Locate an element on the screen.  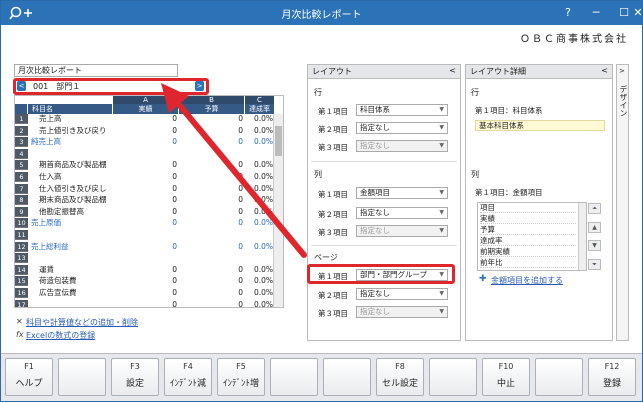
col-item3-label: 第３項目 is located at coordinates (333, 232).